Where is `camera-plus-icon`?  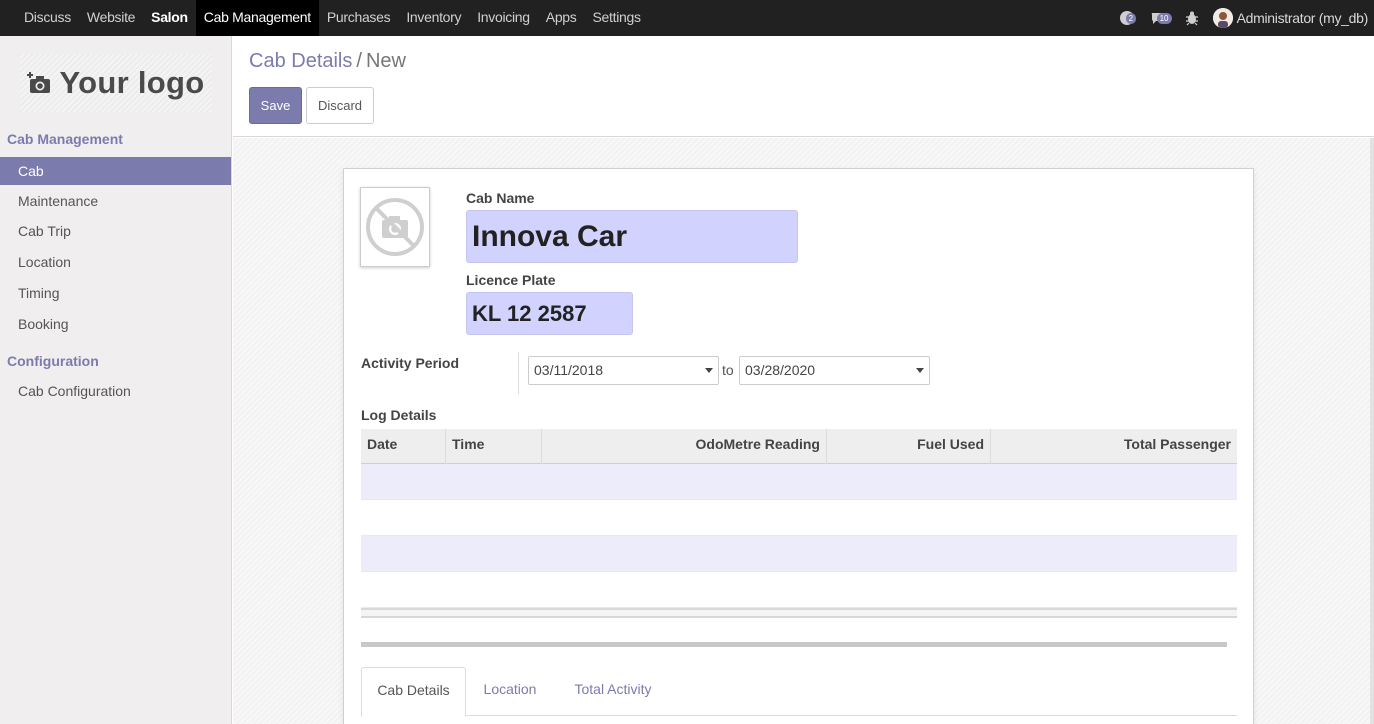 camera-plus-icon is located at coordinates (39, 82).